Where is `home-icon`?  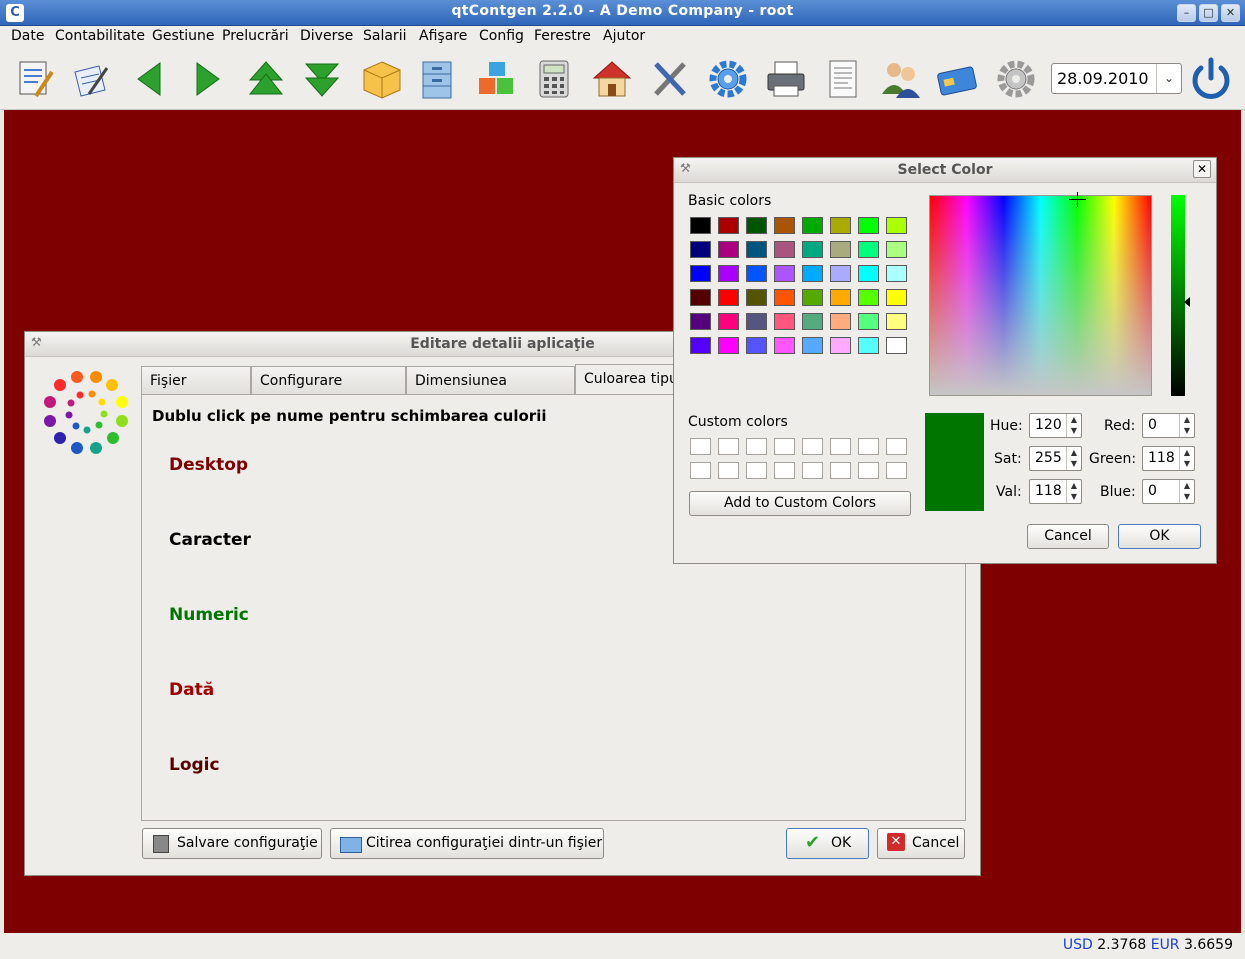 home-icon is located at coordinates (612, 79).